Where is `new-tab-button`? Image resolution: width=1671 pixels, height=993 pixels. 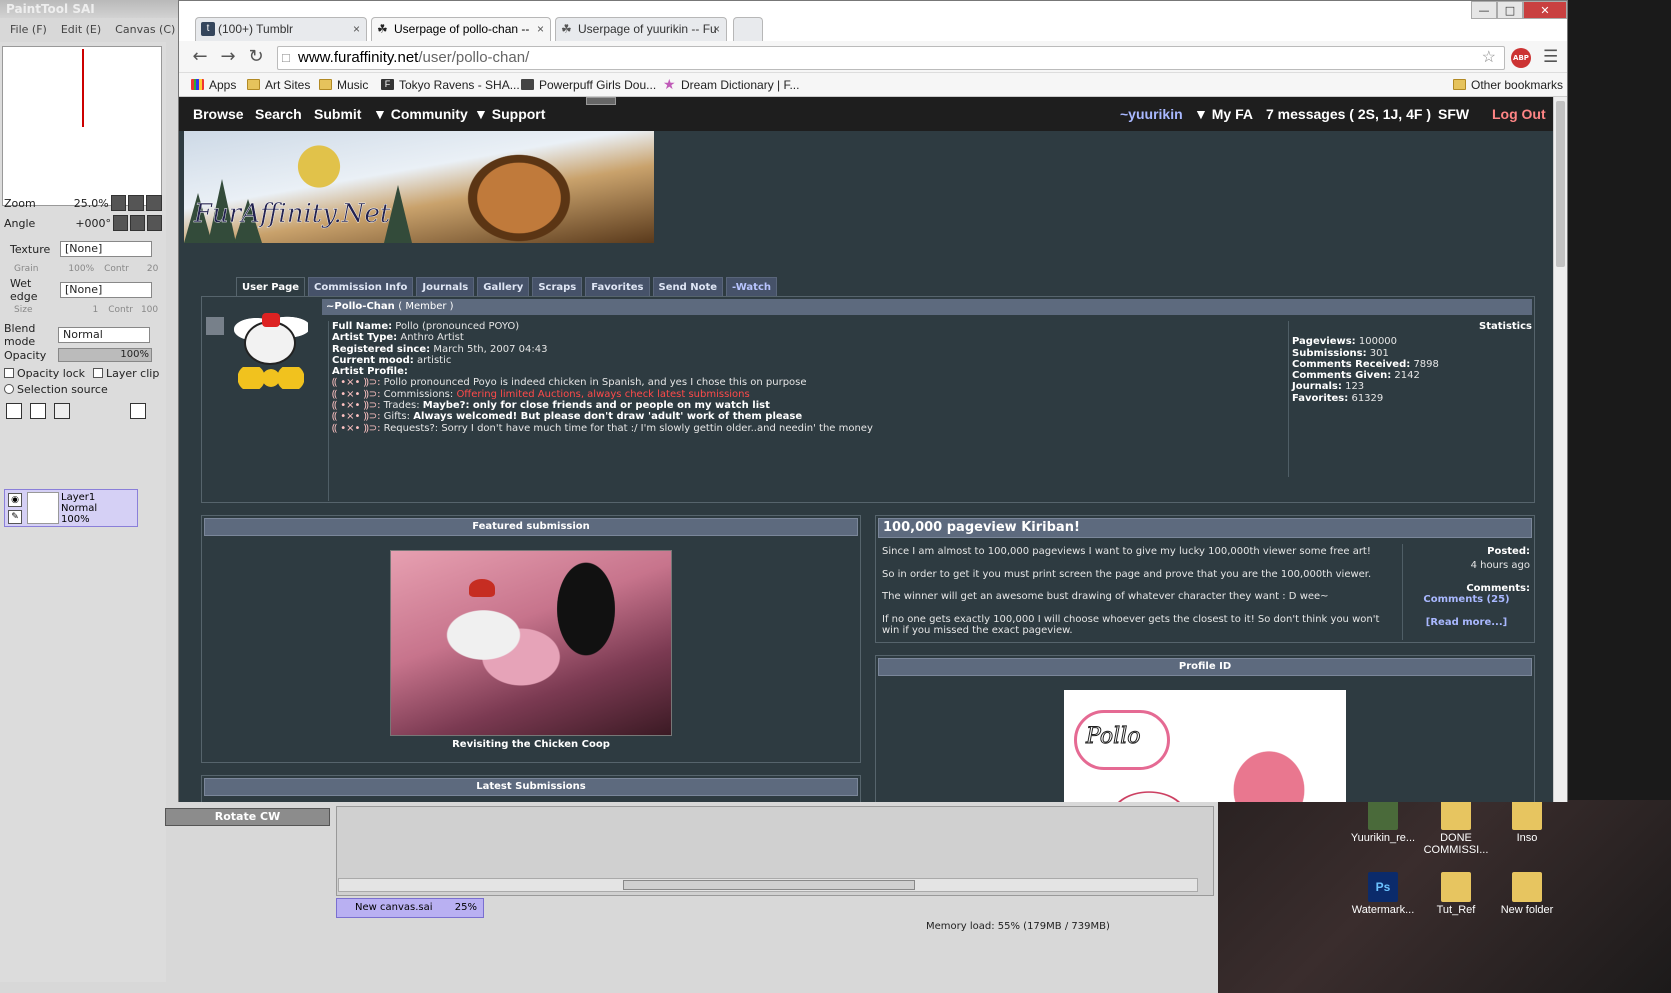 new-tab-button is located at coordinates (748, 29).